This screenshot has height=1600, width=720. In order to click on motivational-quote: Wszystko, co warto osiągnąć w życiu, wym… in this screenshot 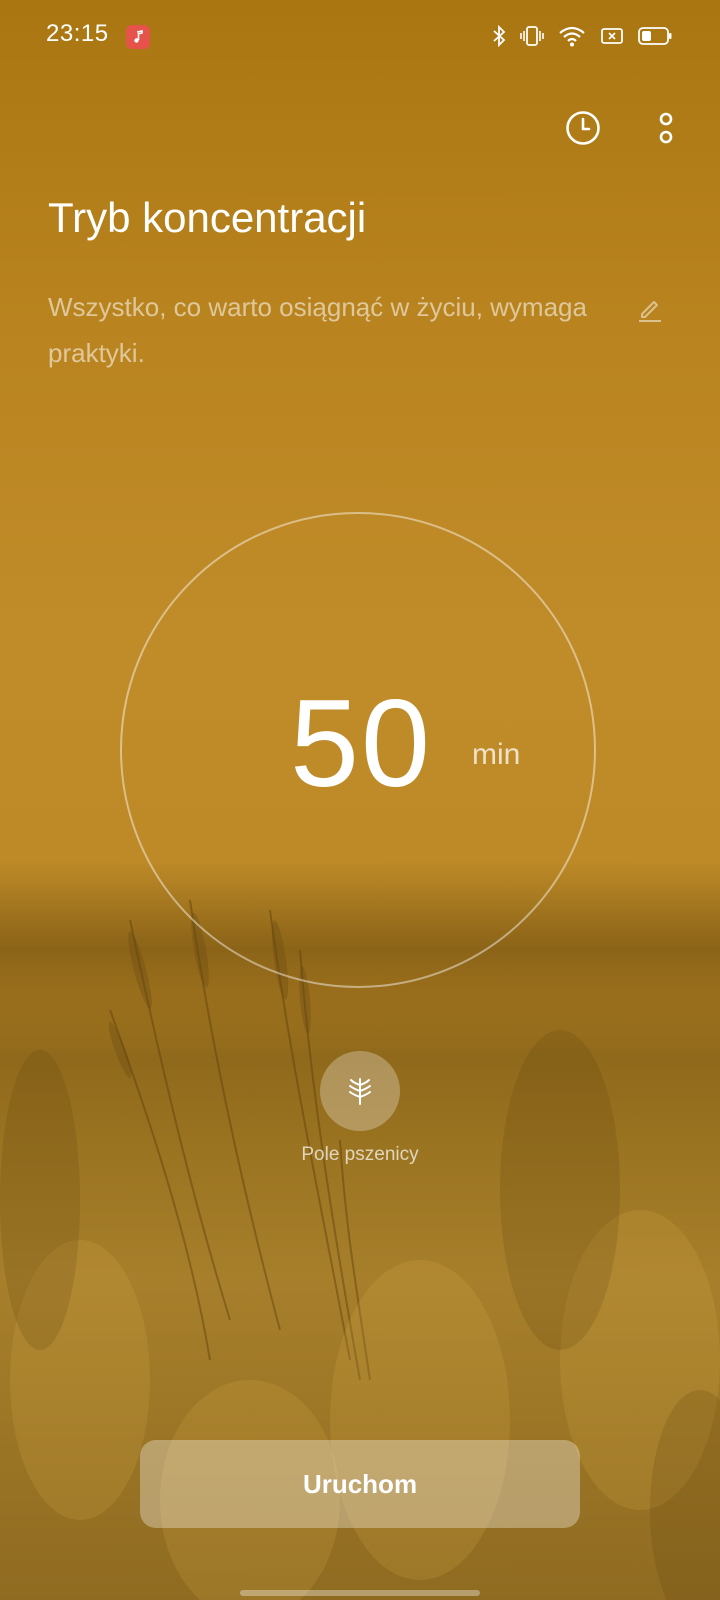, I will do `click(318, 330)`.